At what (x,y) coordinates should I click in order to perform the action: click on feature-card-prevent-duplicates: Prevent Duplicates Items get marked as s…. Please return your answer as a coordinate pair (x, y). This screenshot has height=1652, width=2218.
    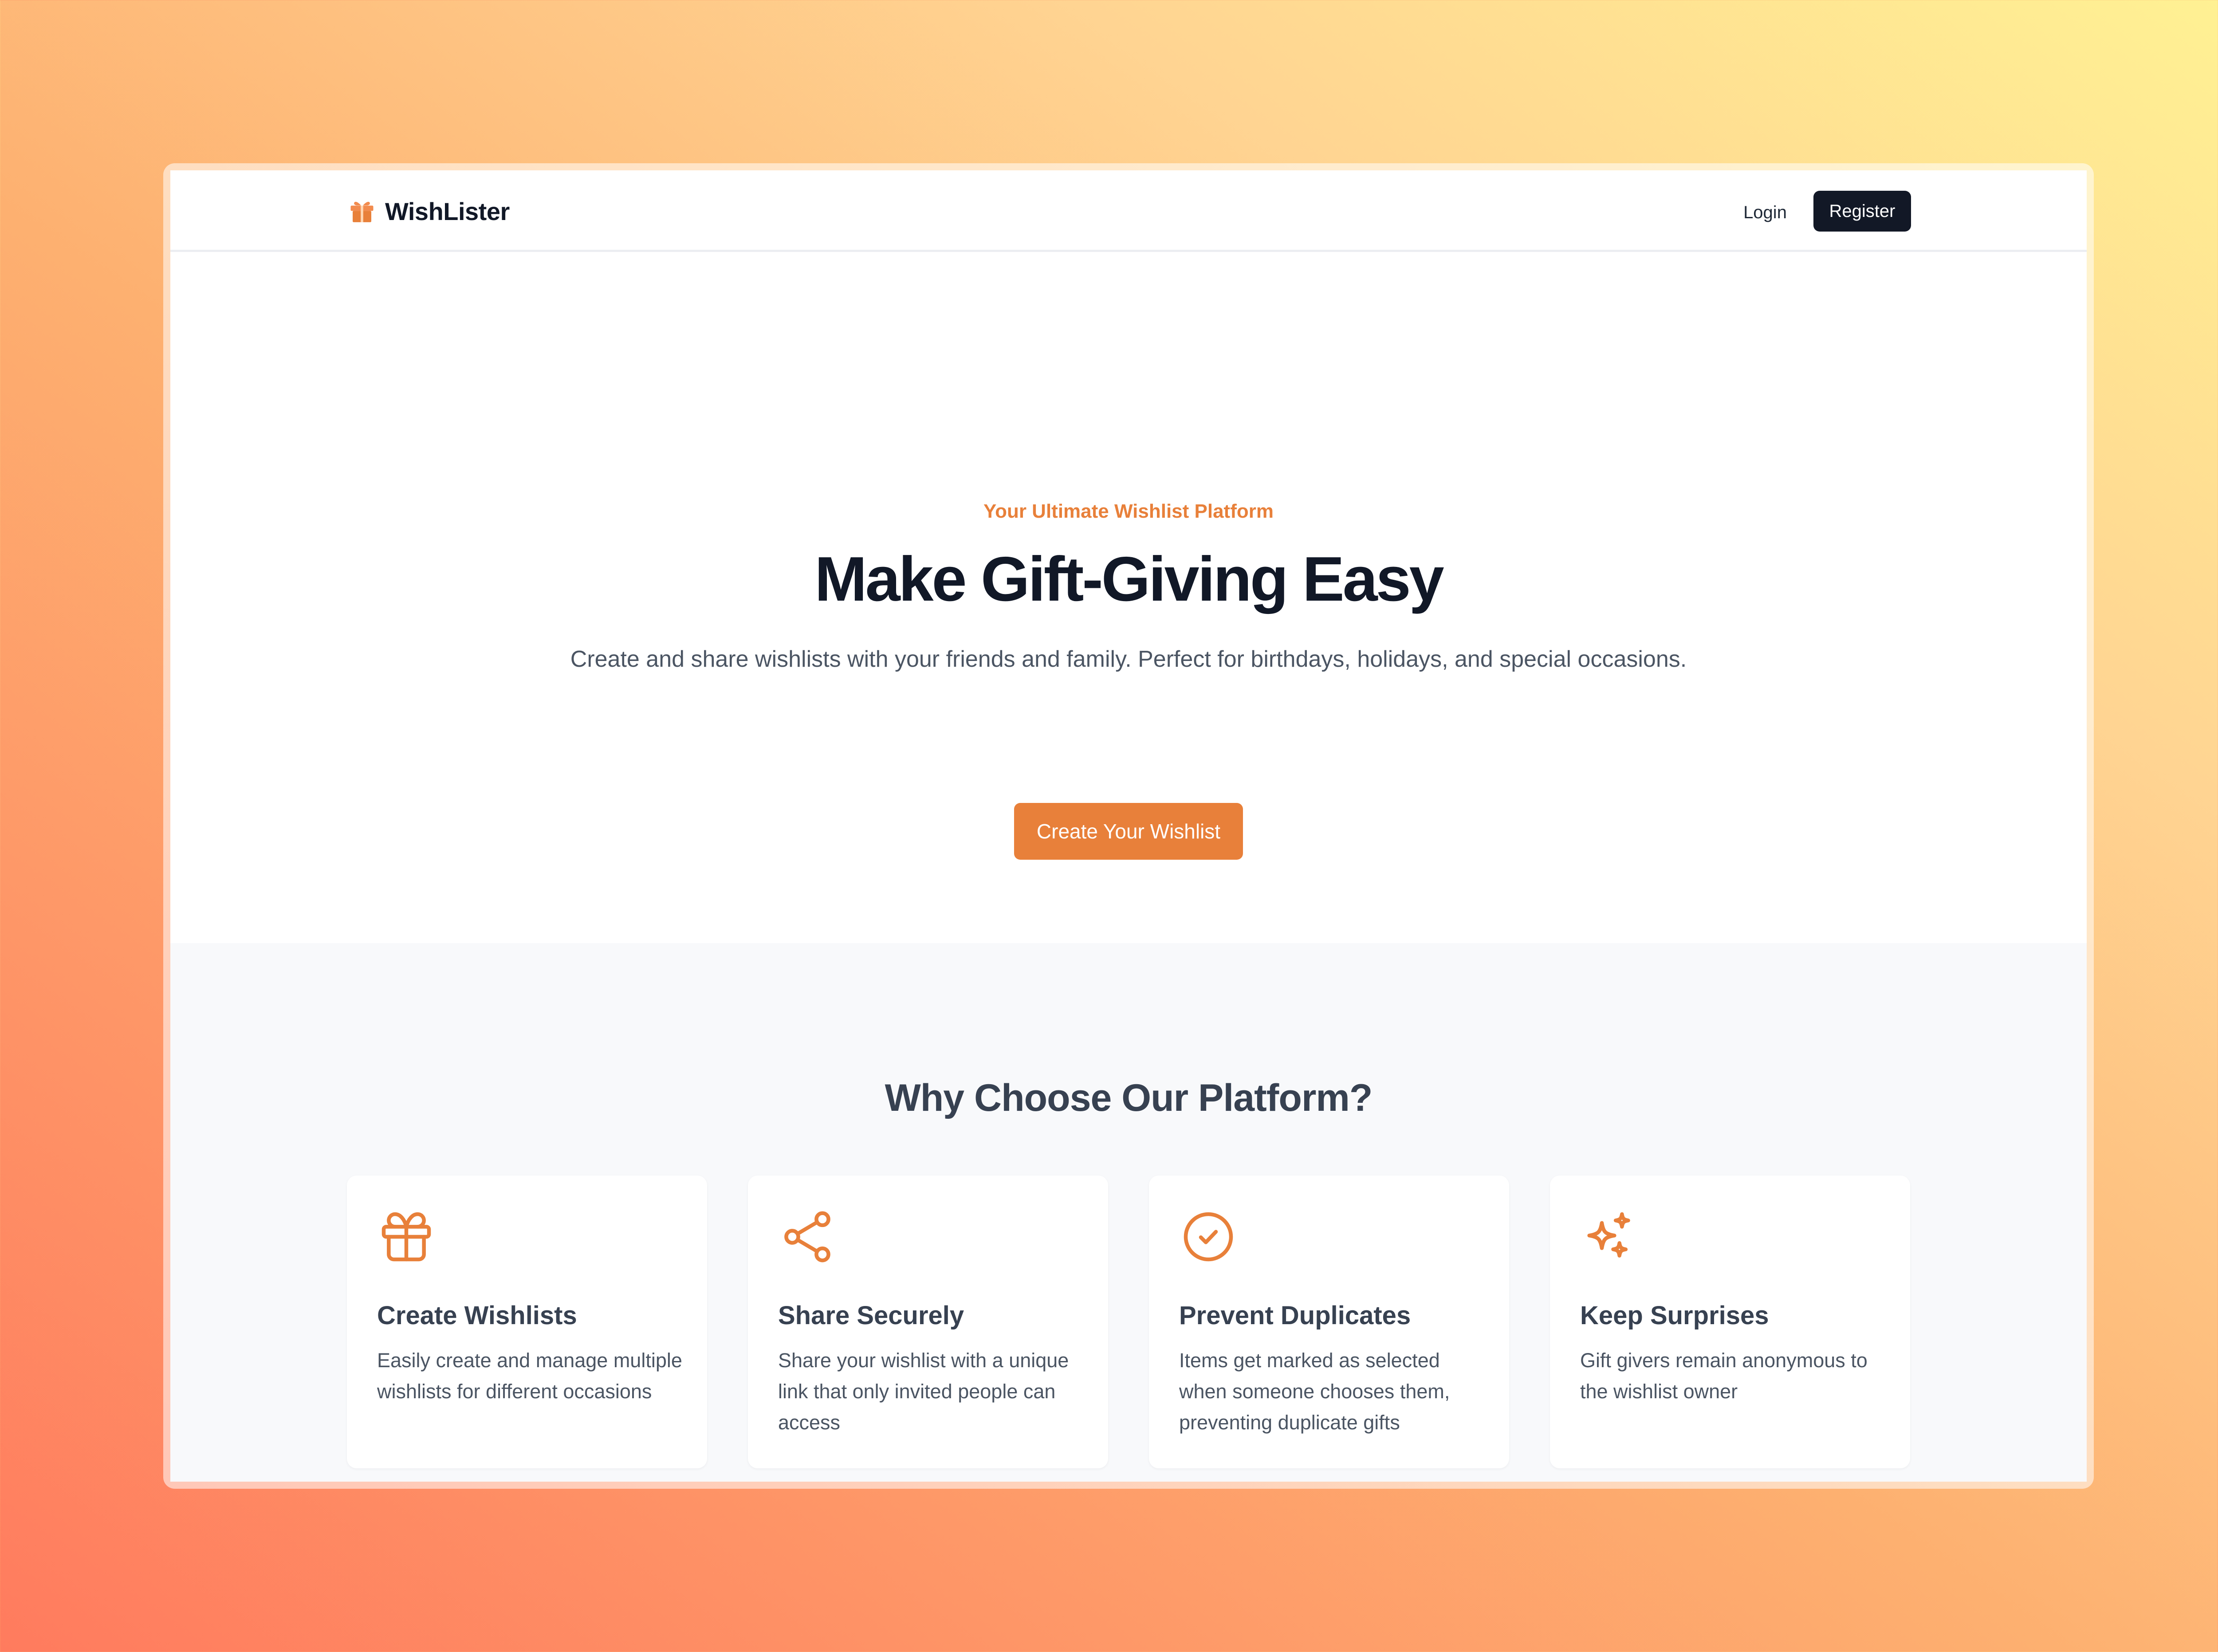
    Looking at the image, I should click on (1329, 1322).